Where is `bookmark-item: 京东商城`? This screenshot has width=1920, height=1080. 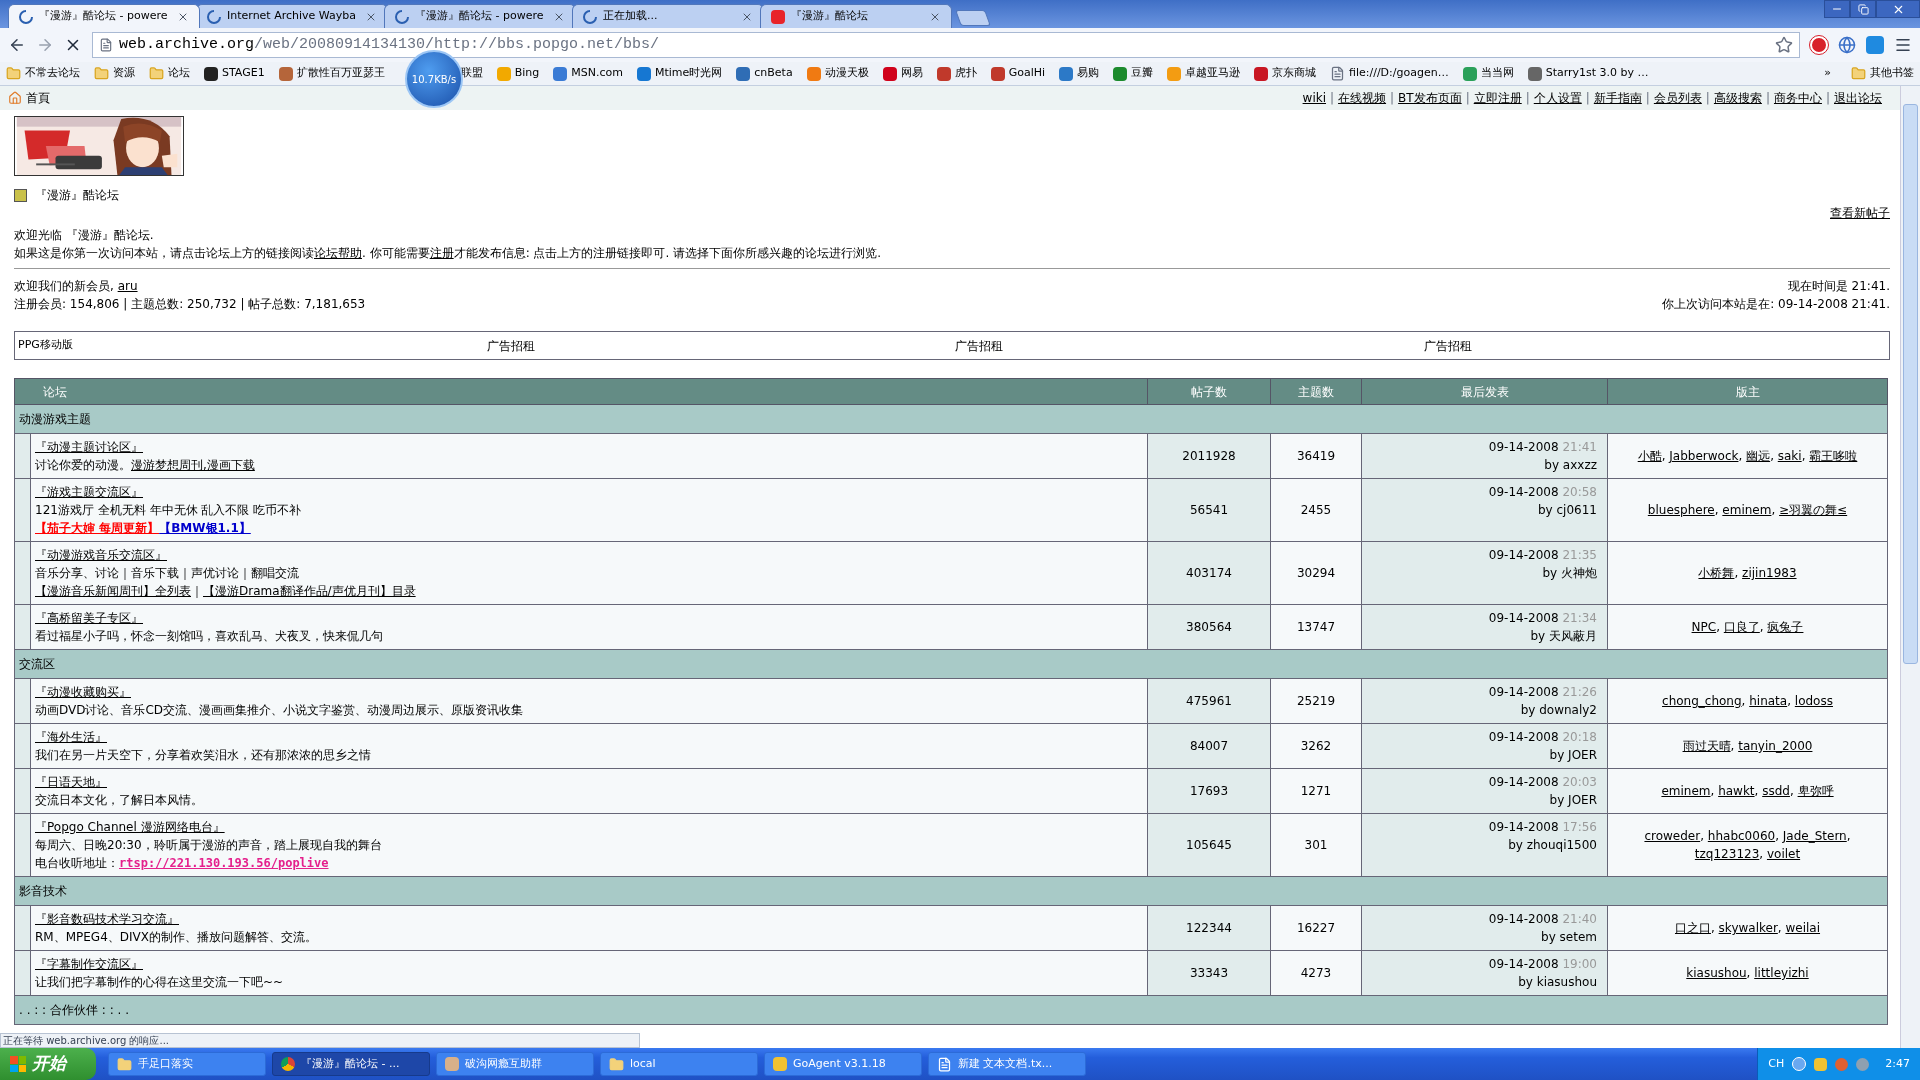
bookmark-item: 京东商城 is located at coordinates (1285, 73).